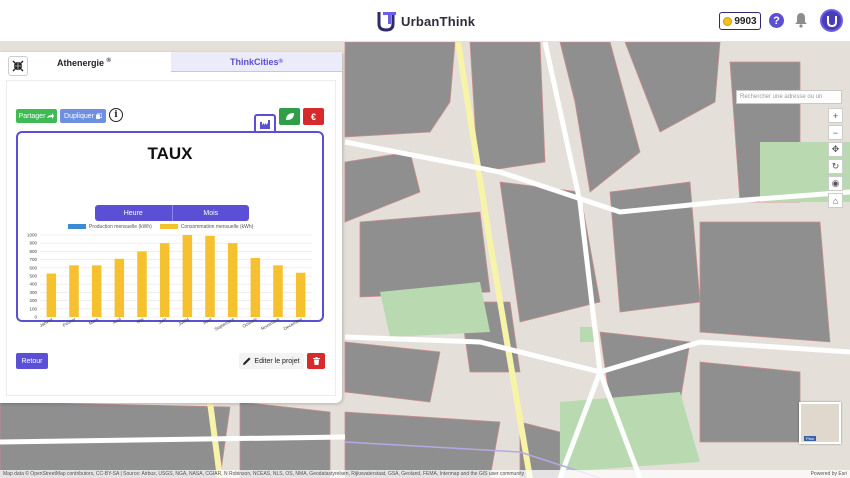  What do you see at coordinates (271, 361) in the screenshot?
I see `edit-project-button: Editer le projet` at bounding box center [271, 361].